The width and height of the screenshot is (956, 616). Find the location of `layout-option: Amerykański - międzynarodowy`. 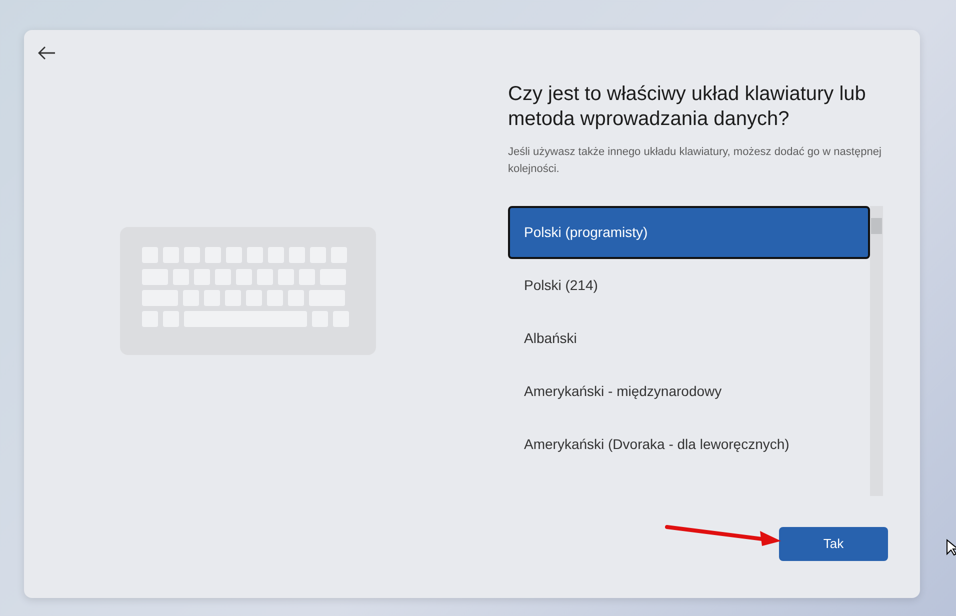

layout-option: Amerykański - międzynarodowy is located at coordinates (689, 391).